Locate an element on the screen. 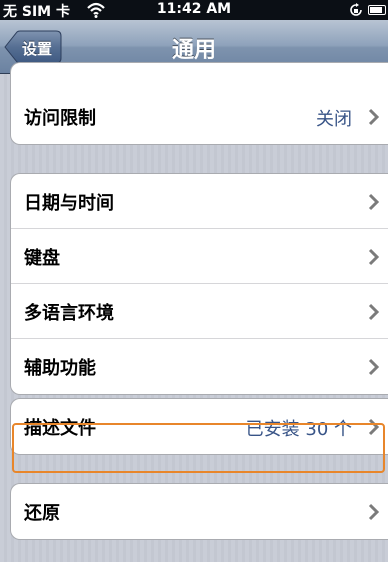 The height and width of the screenshot is (562, 388). row-label: 键盘 is located at coordinates (42, 258).